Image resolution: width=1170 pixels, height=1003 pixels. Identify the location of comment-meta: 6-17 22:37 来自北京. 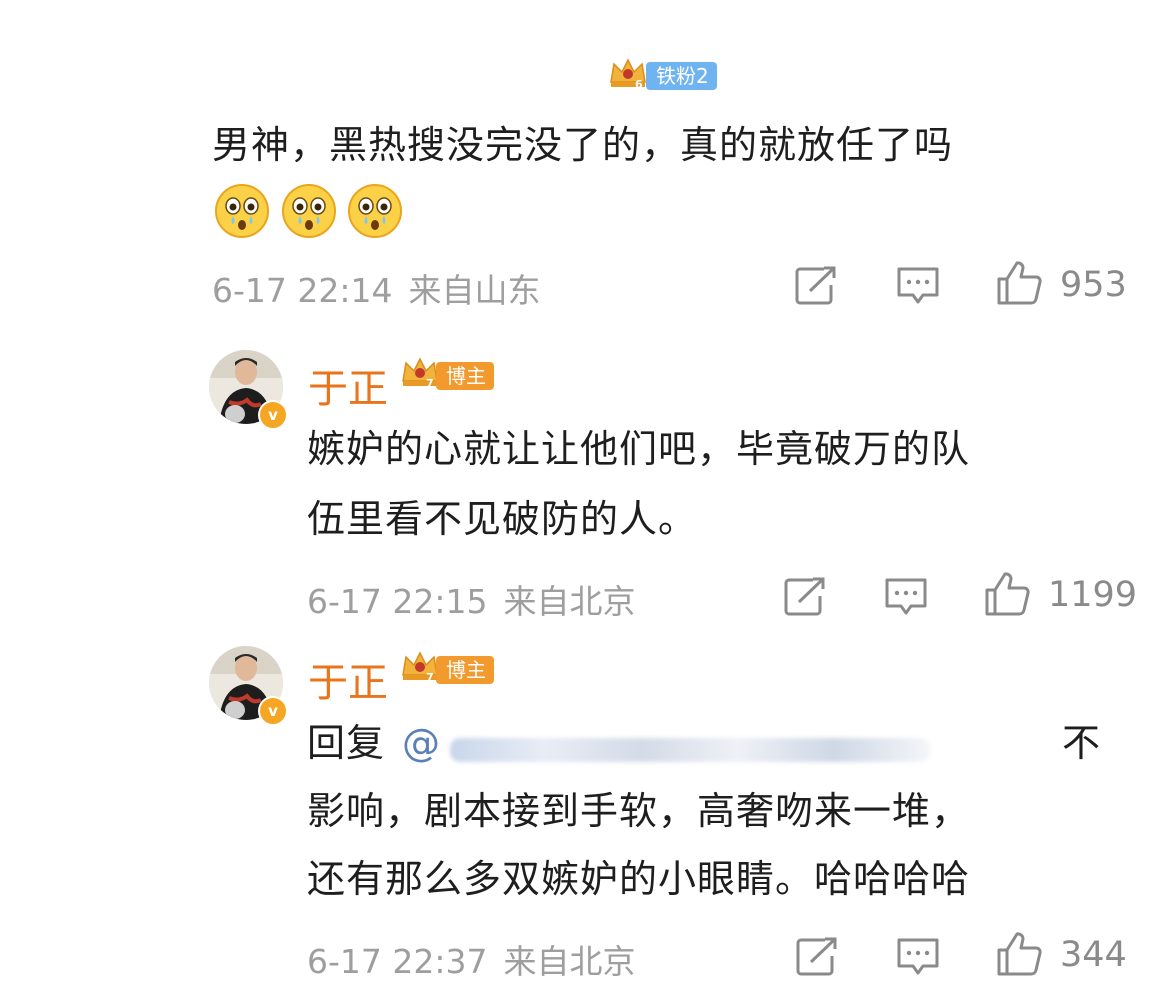
(471, 959).